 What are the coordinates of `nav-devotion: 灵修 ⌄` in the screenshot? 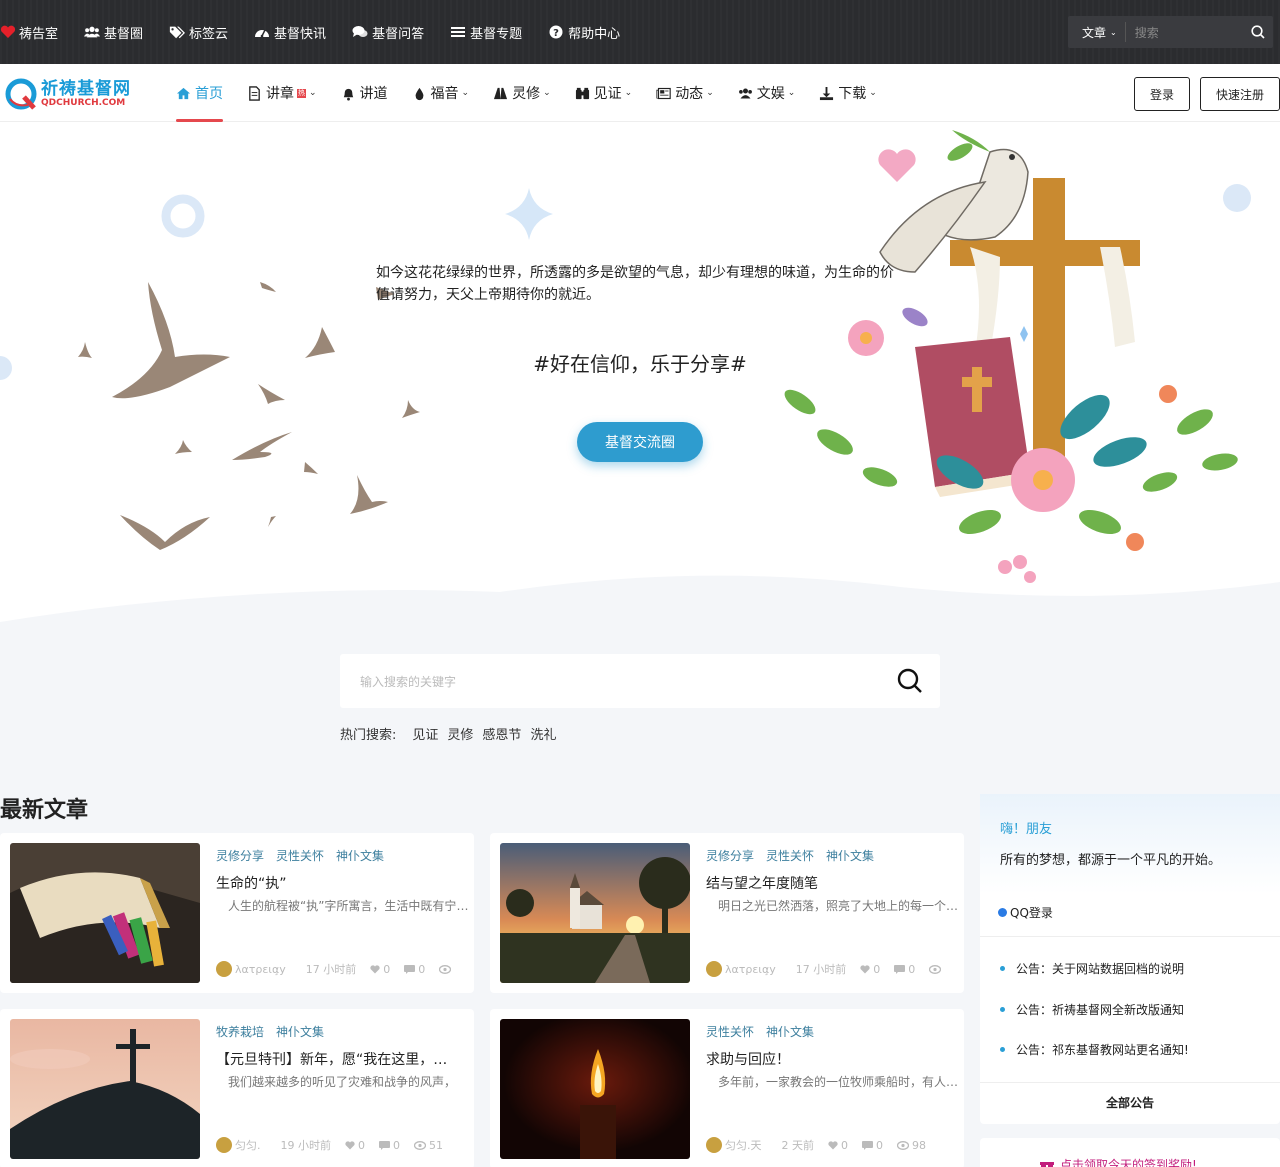 It's located at (522, 93).